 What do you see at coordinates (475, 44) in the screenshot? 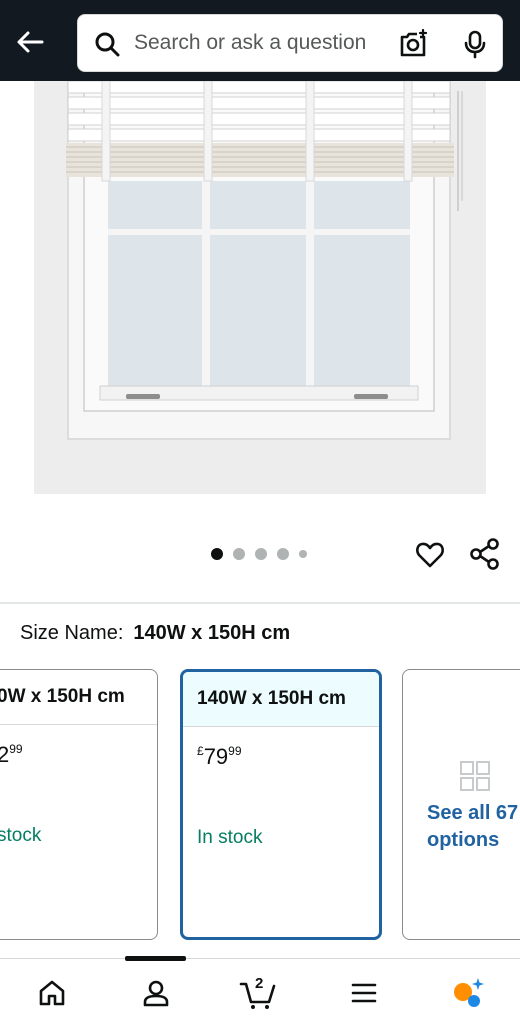
I see `microphone-icon` at bounding box center [475, 44].